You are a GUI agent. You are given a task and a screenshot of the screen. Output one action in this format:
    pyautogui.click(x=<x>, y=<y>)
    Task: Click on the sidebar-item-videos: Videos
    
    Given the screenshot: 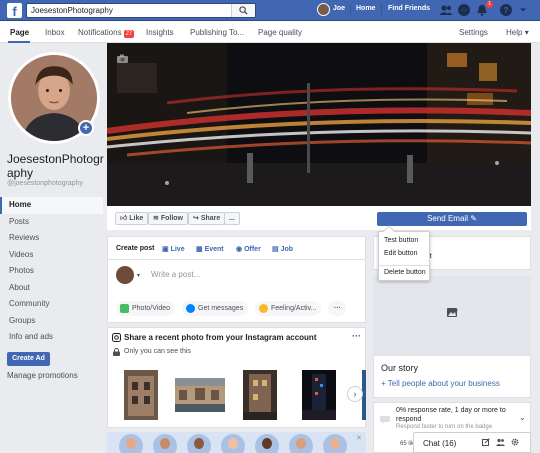 What is the action you would take?
    pyautogui.click(x=51, y=255)
    